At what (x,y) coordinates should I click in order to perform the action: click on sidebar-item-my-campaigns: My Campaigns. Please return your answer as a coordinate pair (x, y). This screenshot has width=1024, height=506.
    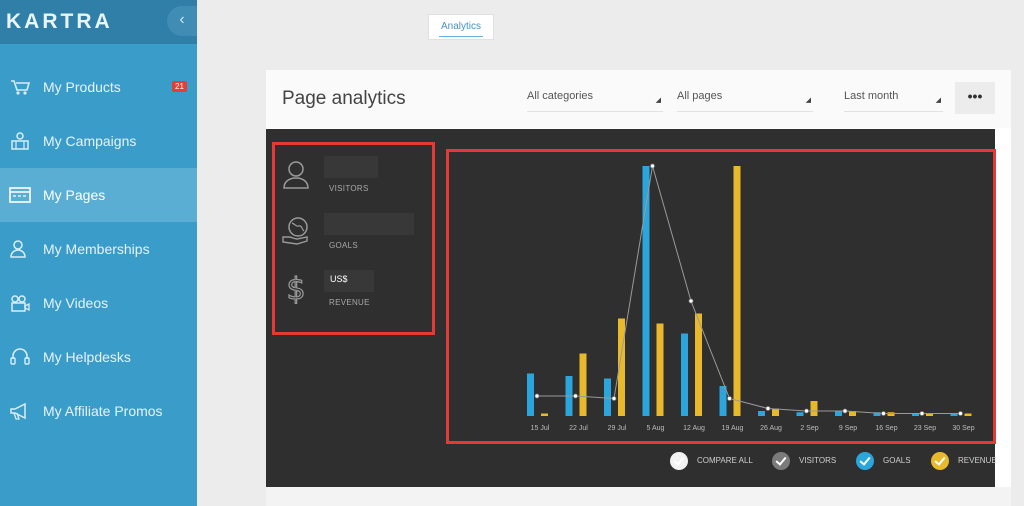
    Looking at the image, I should click on (98, 141).